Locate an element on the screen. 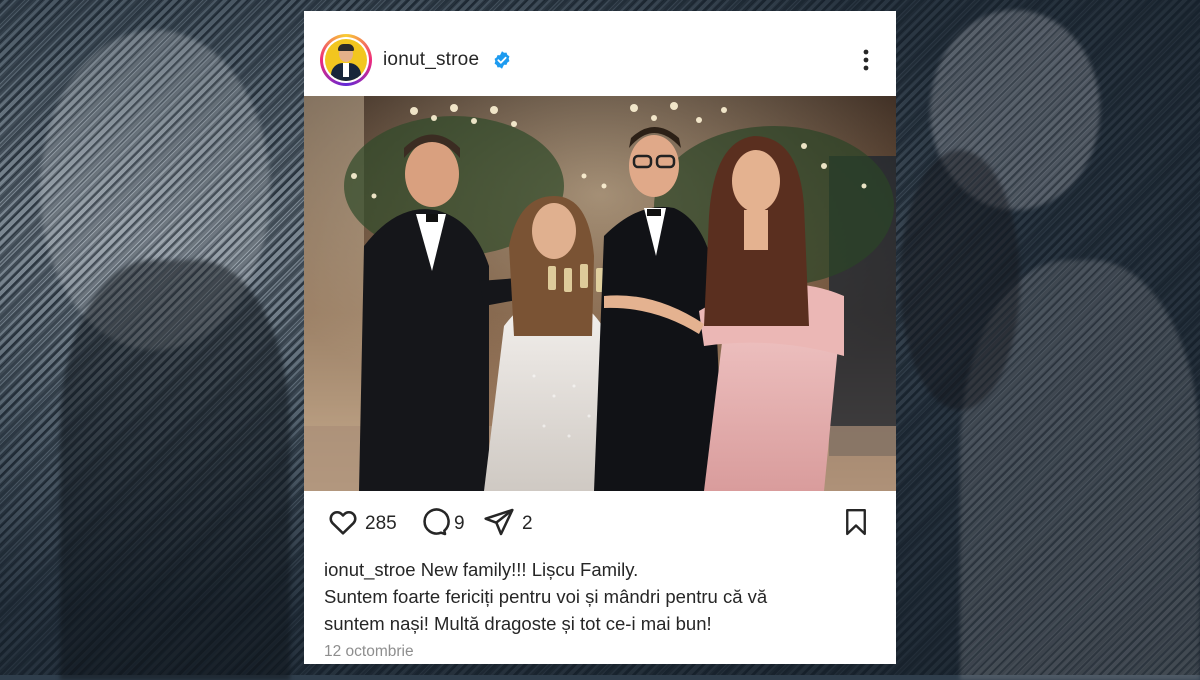 This screenshot has width=1200, height=680. comments-count: 9 is located at coordinates (459, 523).